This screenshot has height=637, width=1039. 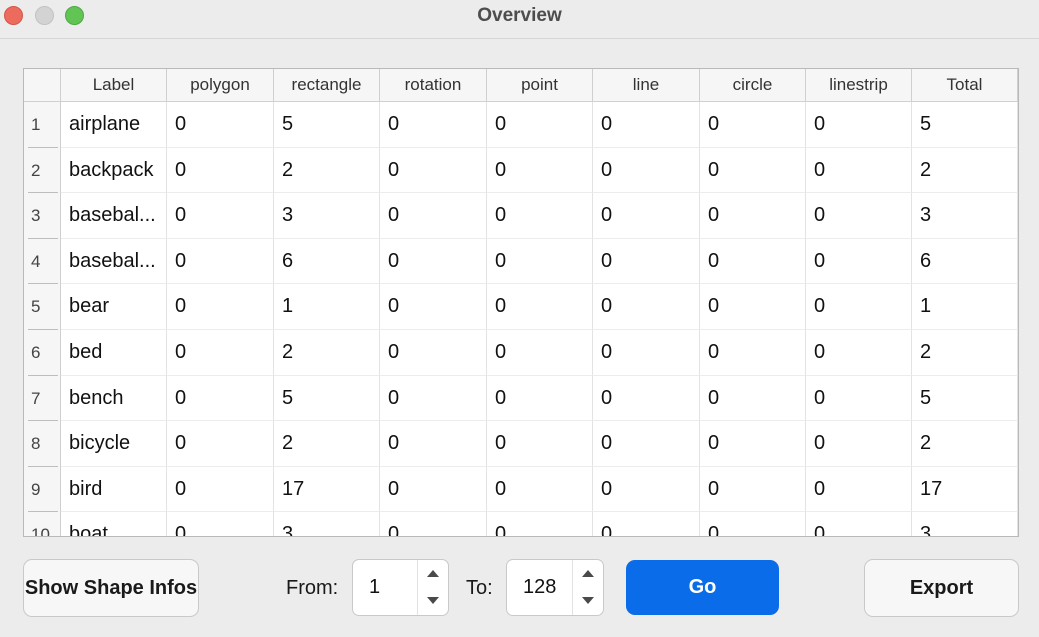 I want to click on table-row: 7 bench 0 5 0 0 0 0 0 5, so click(x=521, y=398).